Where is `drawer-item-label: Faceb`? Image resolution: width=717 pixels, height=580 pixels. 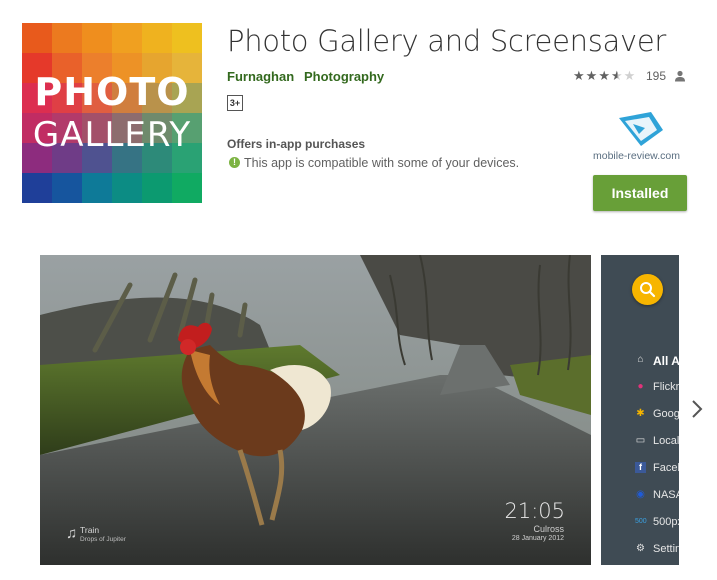 drawer-item-label: Faceb is located at coordinates (666, 468).